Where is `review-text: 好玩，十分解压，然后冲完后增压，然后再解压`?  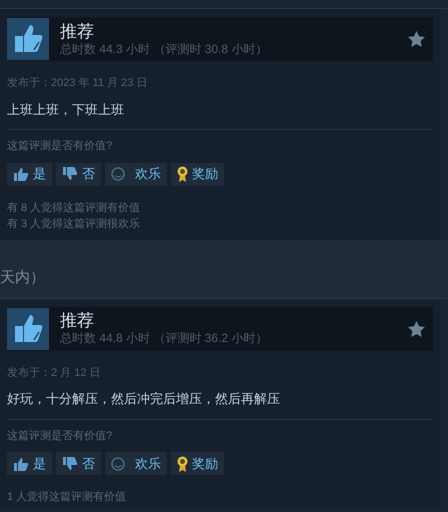
review-text: 好玩，十分解压，然后冲完后增压，然后再解压 is located at coordinates (144, 399).